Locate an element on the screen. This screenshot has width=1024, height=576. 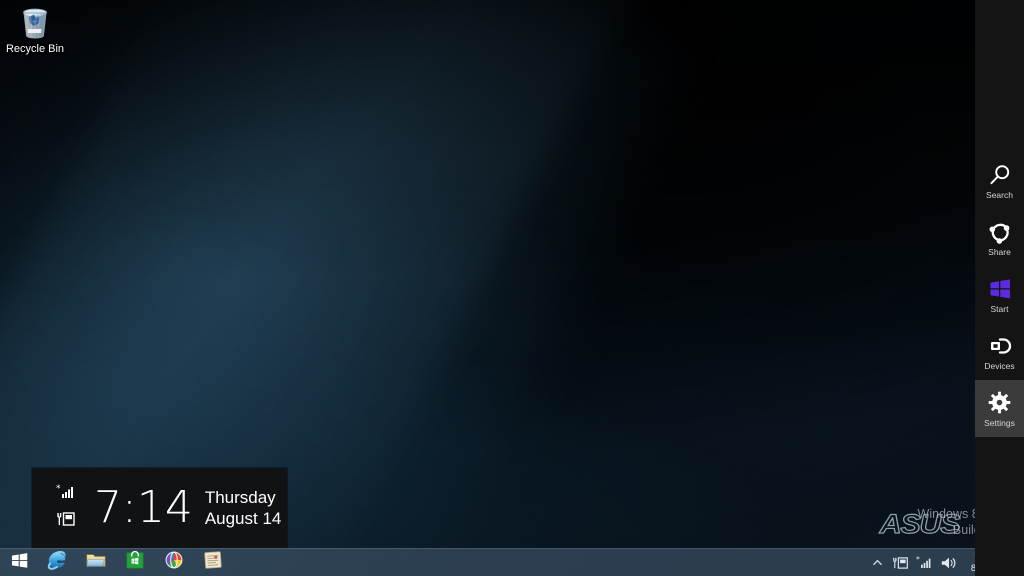
start-button is located at coordinates (19, 562).